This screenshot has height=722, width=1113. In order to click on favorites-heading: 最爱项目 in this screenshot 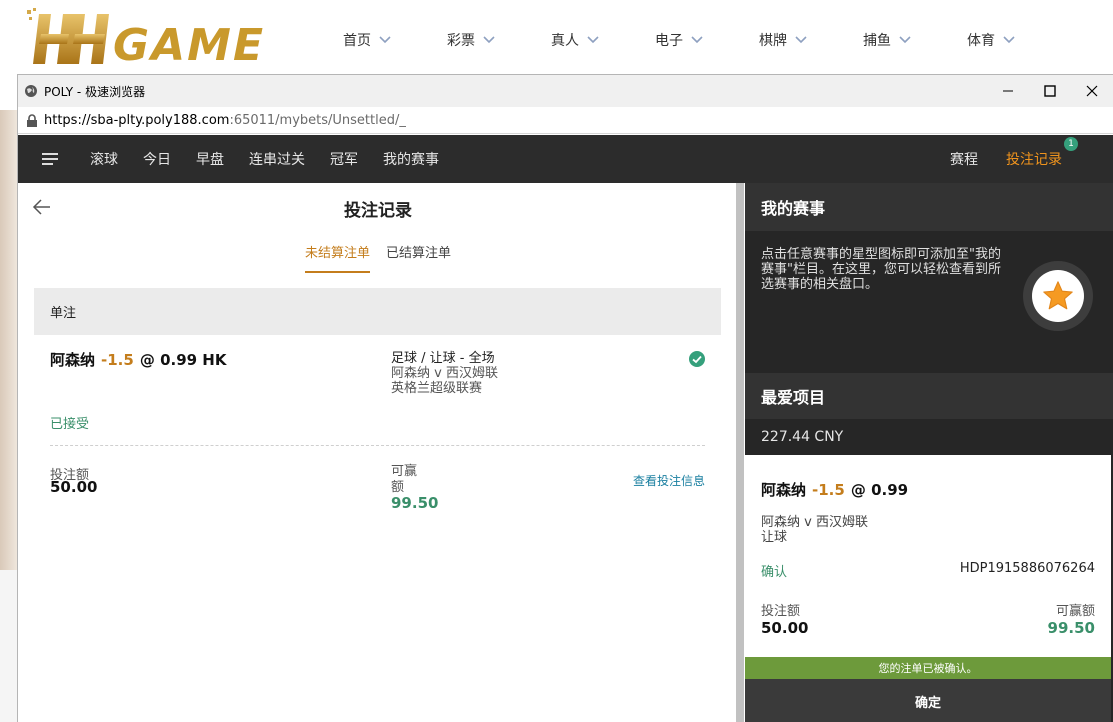, I will do `click(929, 396)`.